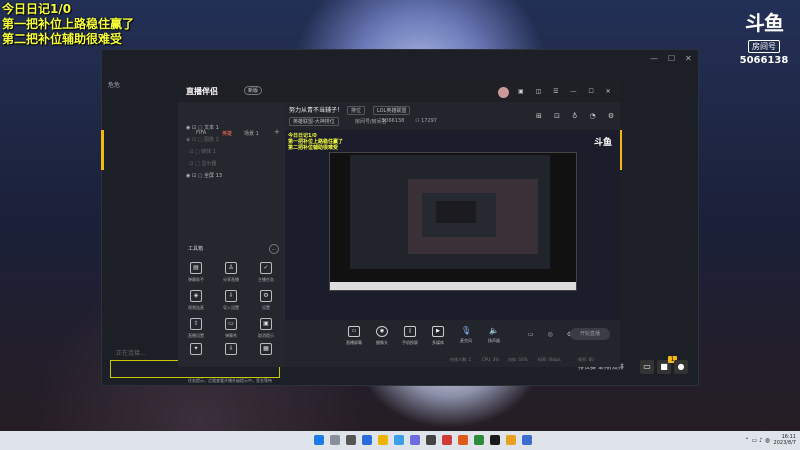 This screenshot has width=800, height=450. I want to click on add-scene-icon: +, so click(277, 132).